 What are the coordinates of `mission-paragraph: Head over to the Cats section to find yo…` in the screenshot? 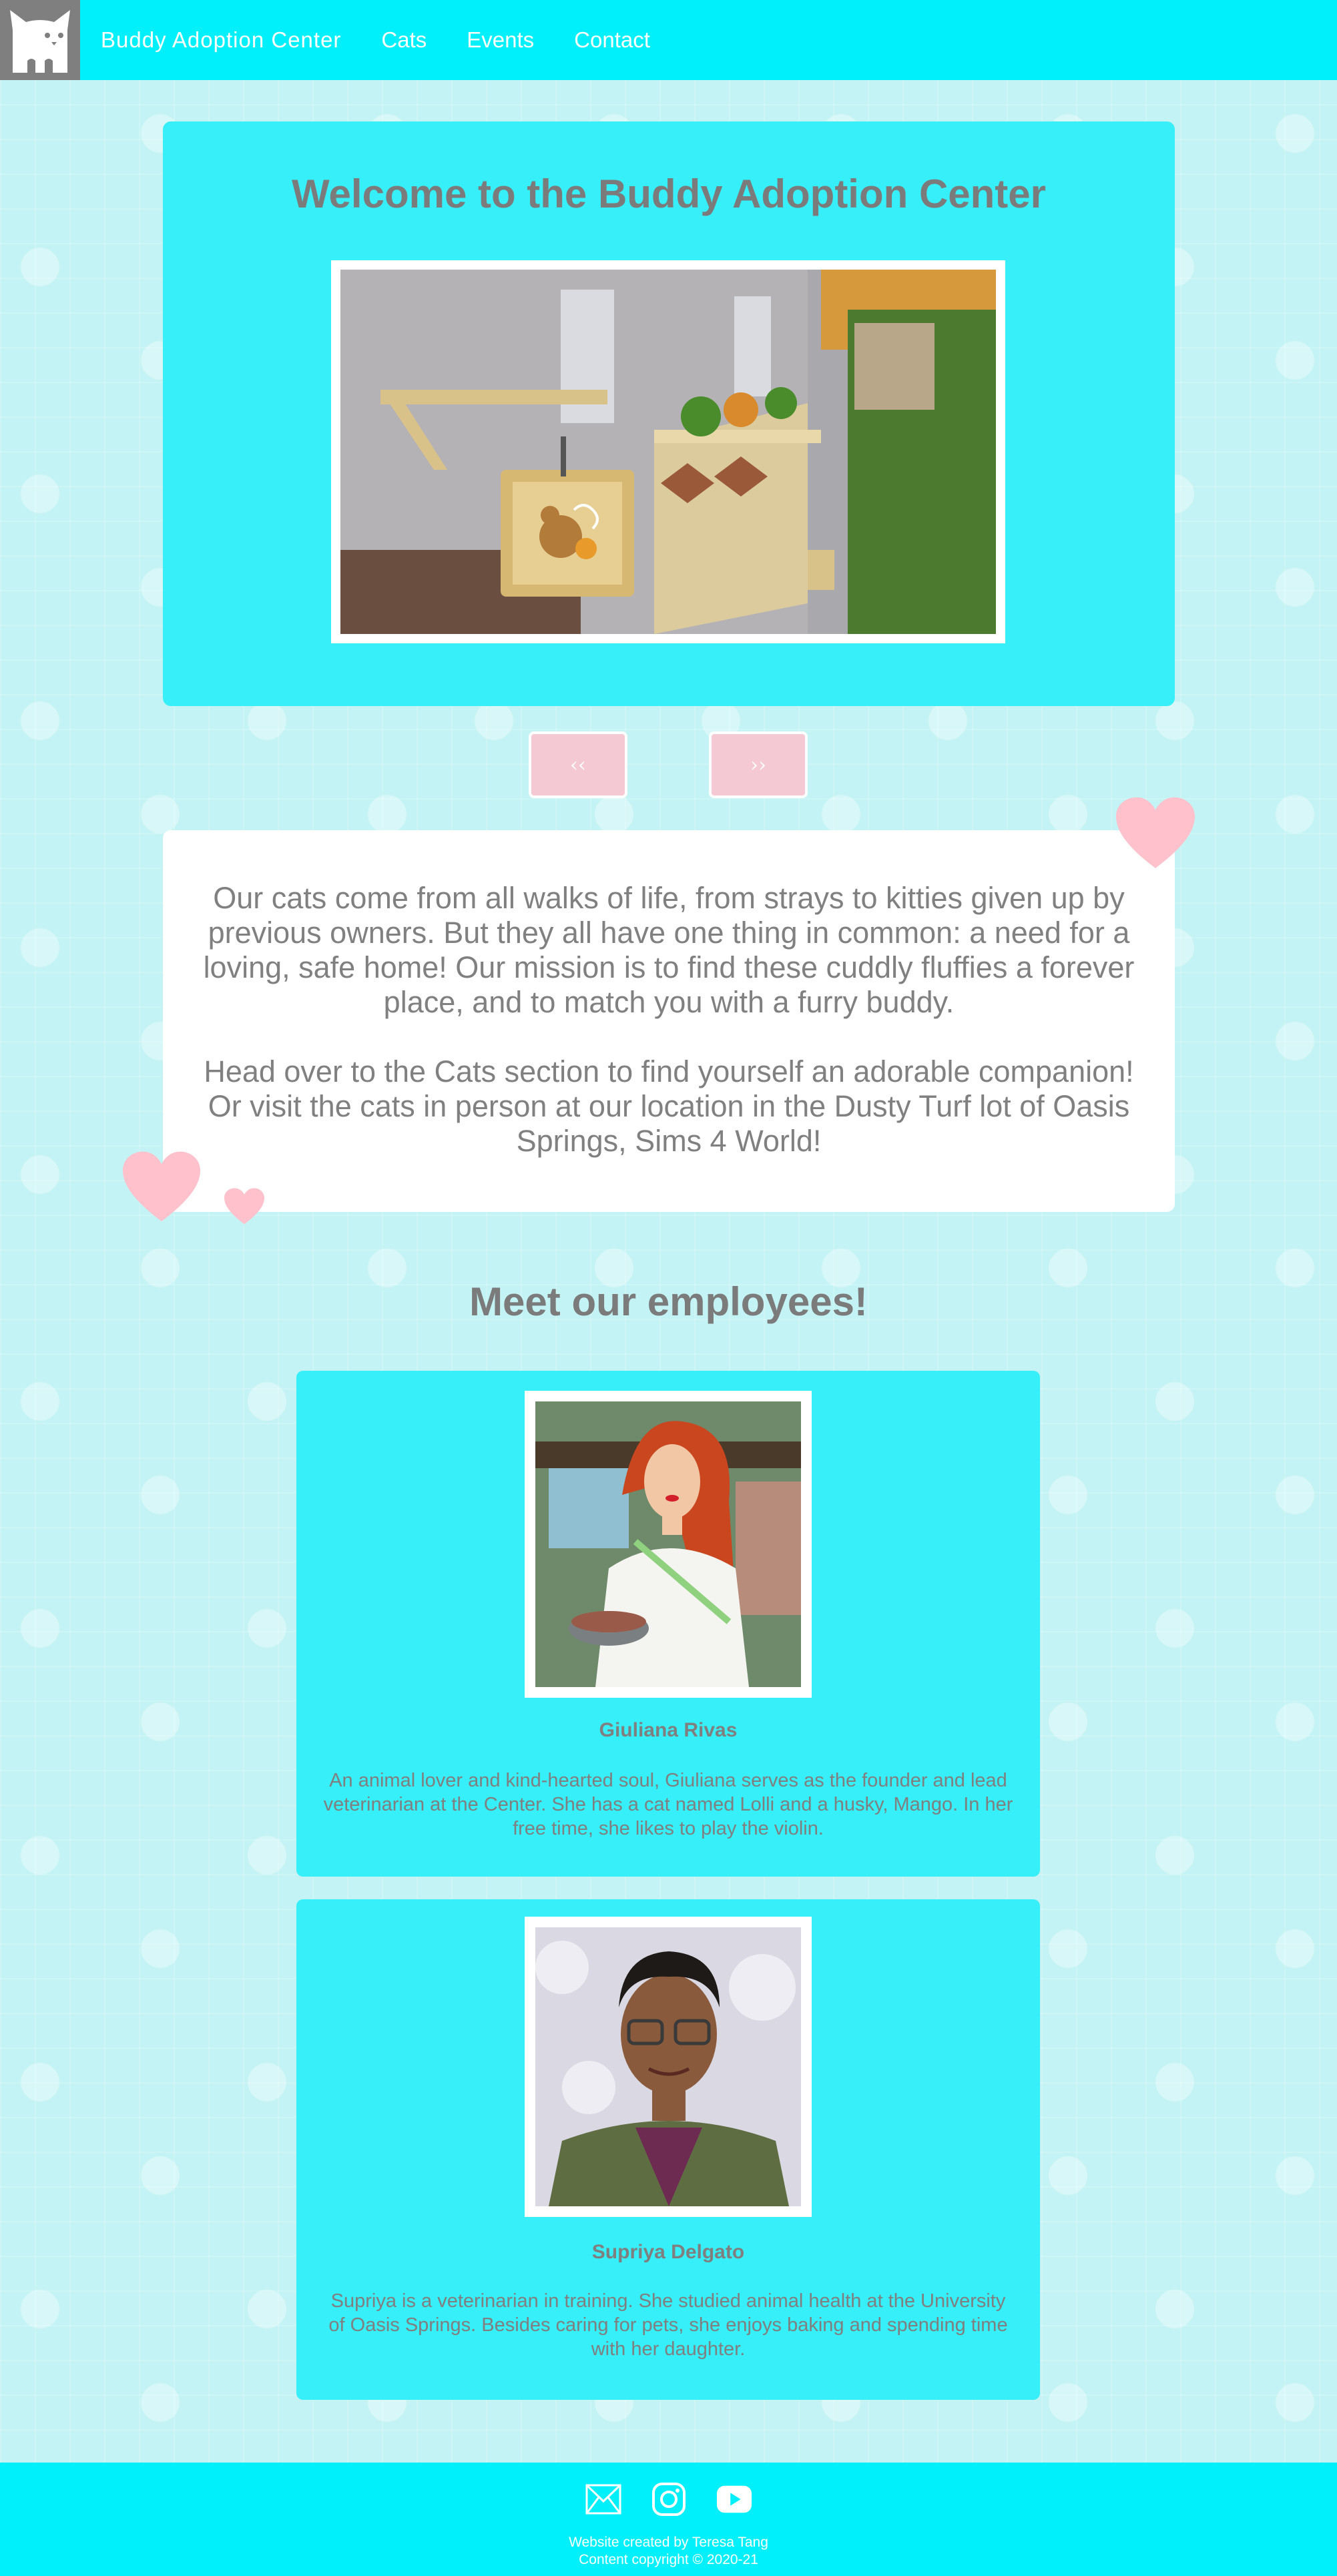 It's located at (669, 1106).